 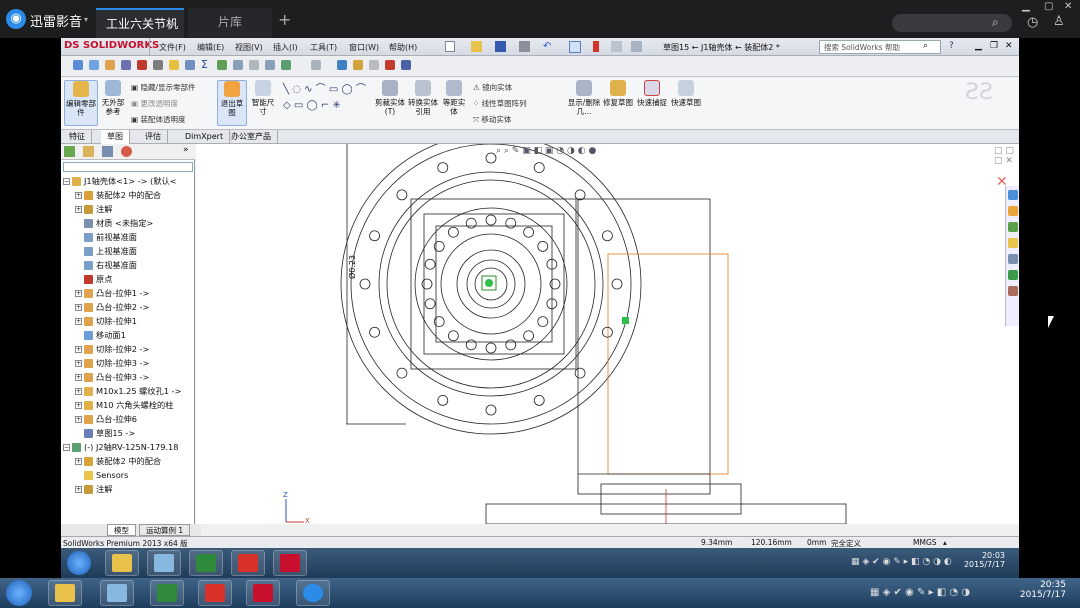 I want to click on player-tab-library: 片库, so click(x=230, y=23).